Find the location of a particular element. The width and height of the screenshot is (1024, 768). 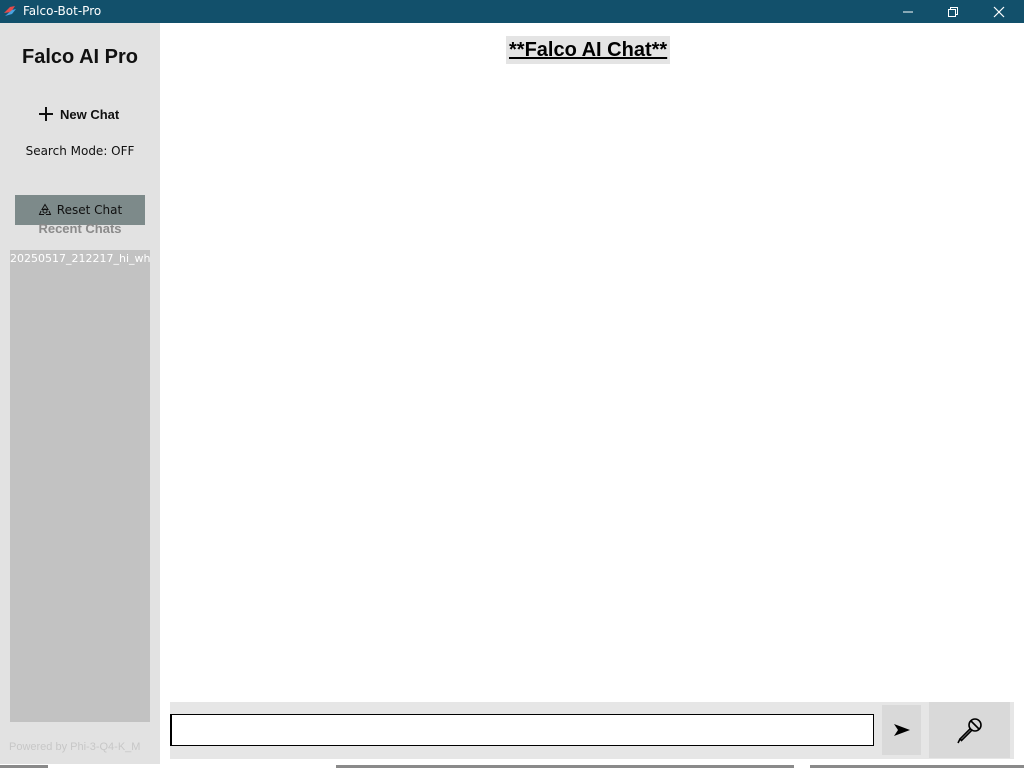

restore-button is located at coordinates (953, 11).